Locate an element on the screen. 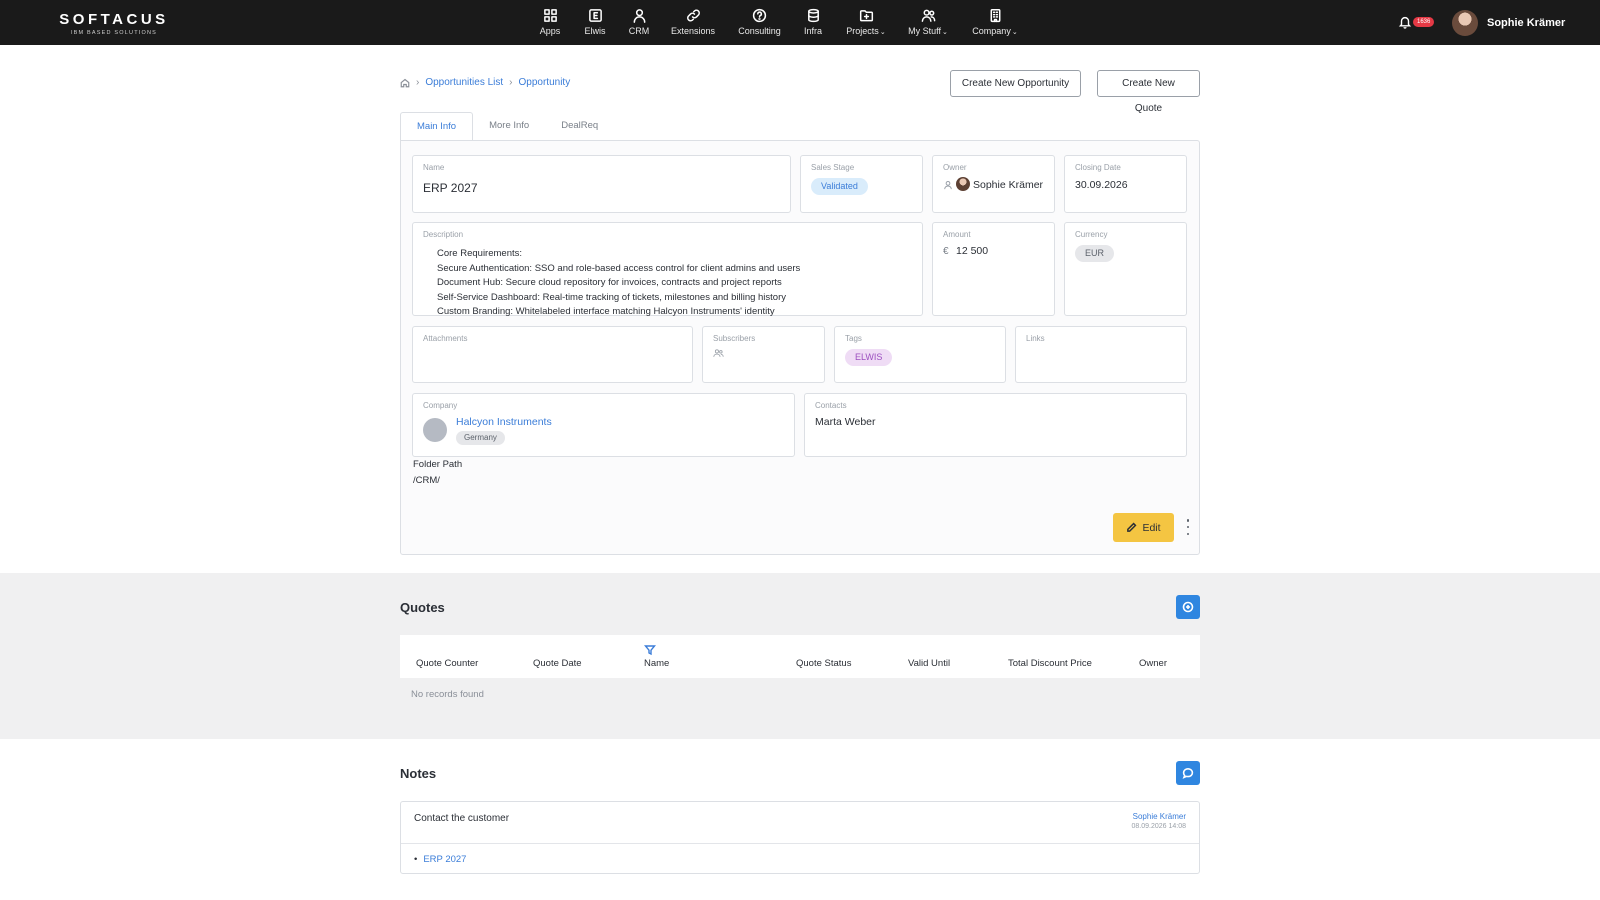 Image resolution: width=1600 pixels, height=900 pixels. owner-field: Owner Sophie Krämer is located at coordinates (993, 184).